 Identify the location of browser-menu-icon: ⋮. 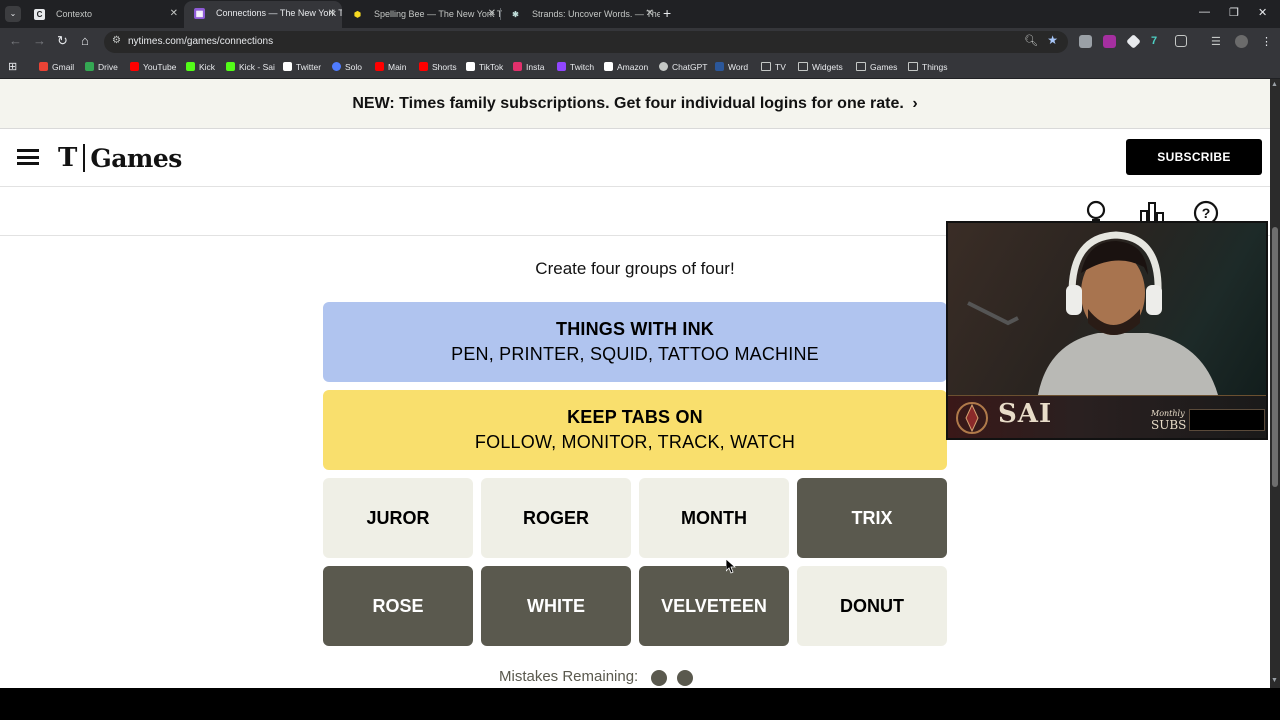
(1267, 41).